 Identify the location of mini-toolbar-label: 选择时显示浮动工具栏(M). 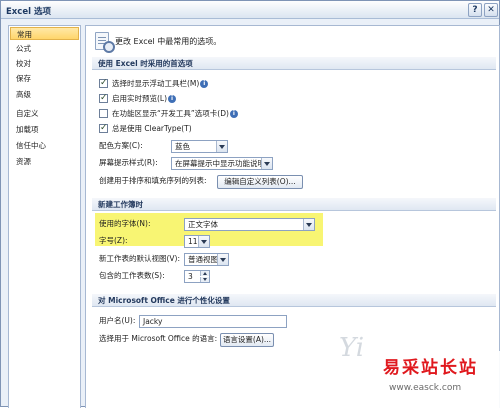
(156, 83).